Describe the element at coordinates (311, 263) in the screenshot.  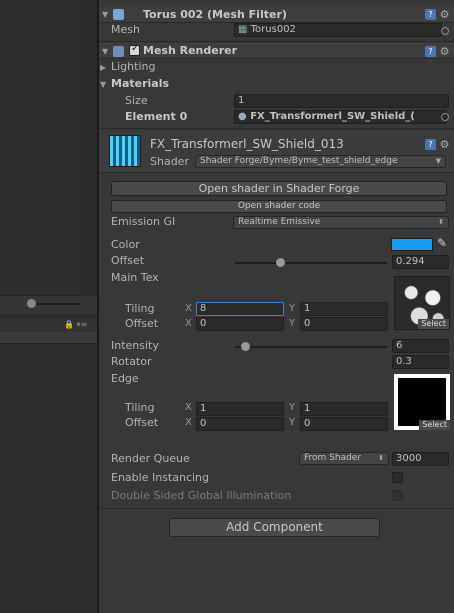
I see `offset-slider-track` at that location.